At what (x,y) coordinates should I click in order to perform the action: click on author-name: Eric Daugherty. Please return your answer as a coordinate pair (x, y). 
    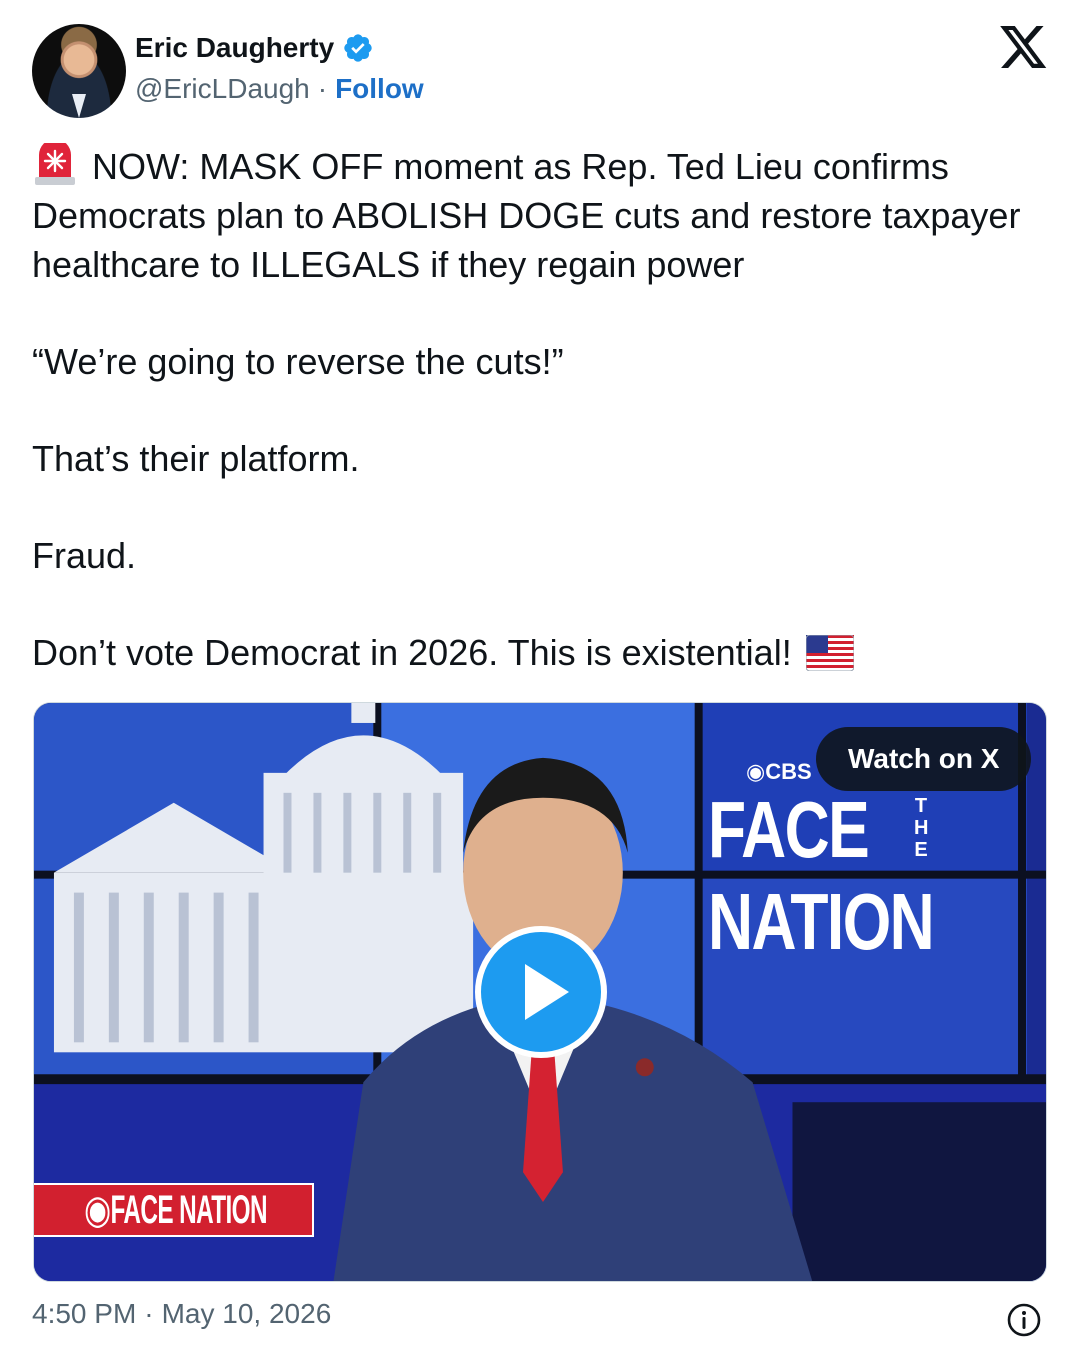
    Looking at the image, I should click on (234, 48).